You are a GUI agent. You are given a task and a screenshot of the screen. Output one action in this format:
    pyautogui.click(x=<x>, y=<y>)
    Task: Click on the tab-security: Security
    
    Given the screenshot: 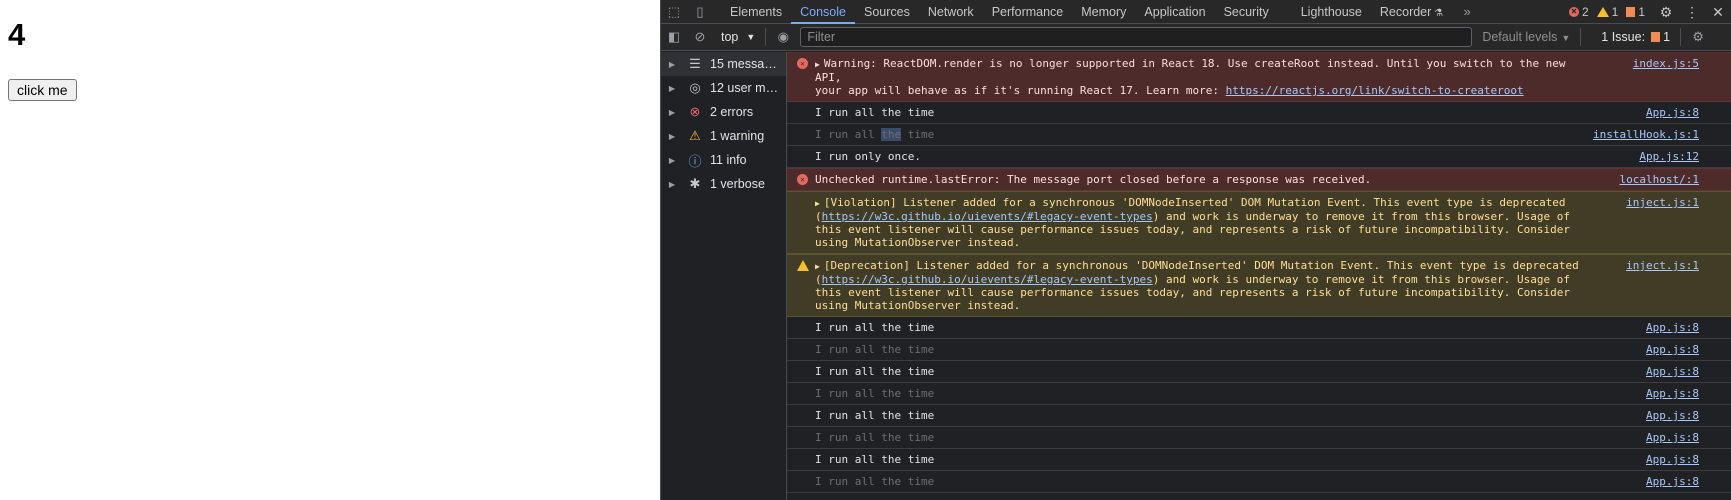 What is the action you would take?
    pyautogui.click(x=1246, y=12)
    